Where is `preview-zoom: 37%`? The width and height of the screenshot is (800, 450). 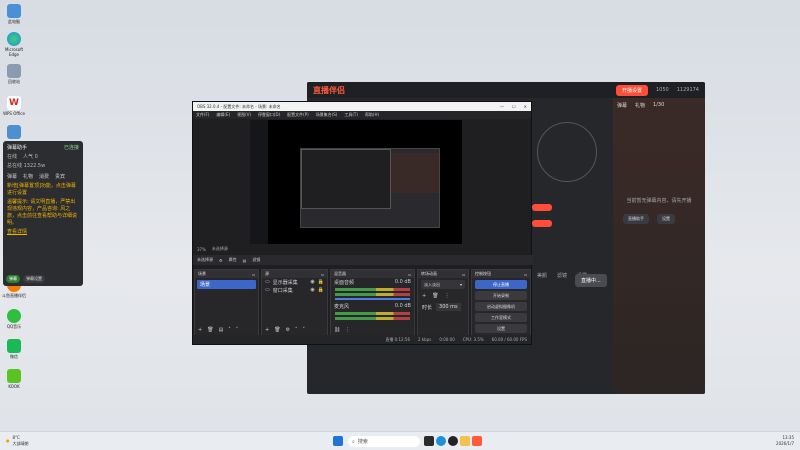 preview-zoom: 37% is located at coordinates (201, 249).